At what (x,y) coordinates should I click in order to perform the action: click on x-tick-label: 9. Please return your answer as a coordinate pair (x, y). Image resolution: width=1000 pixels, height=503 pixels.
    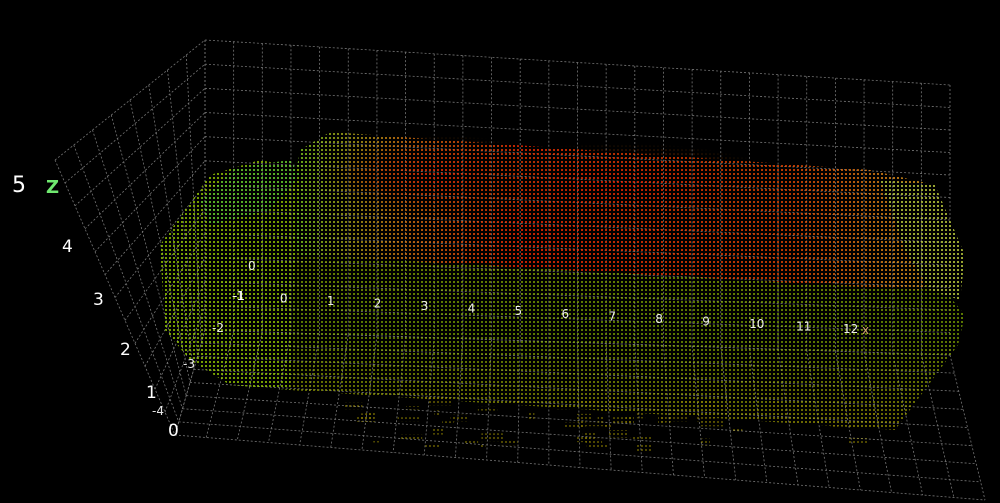
    Looking at the image, I should click on (706, 321).